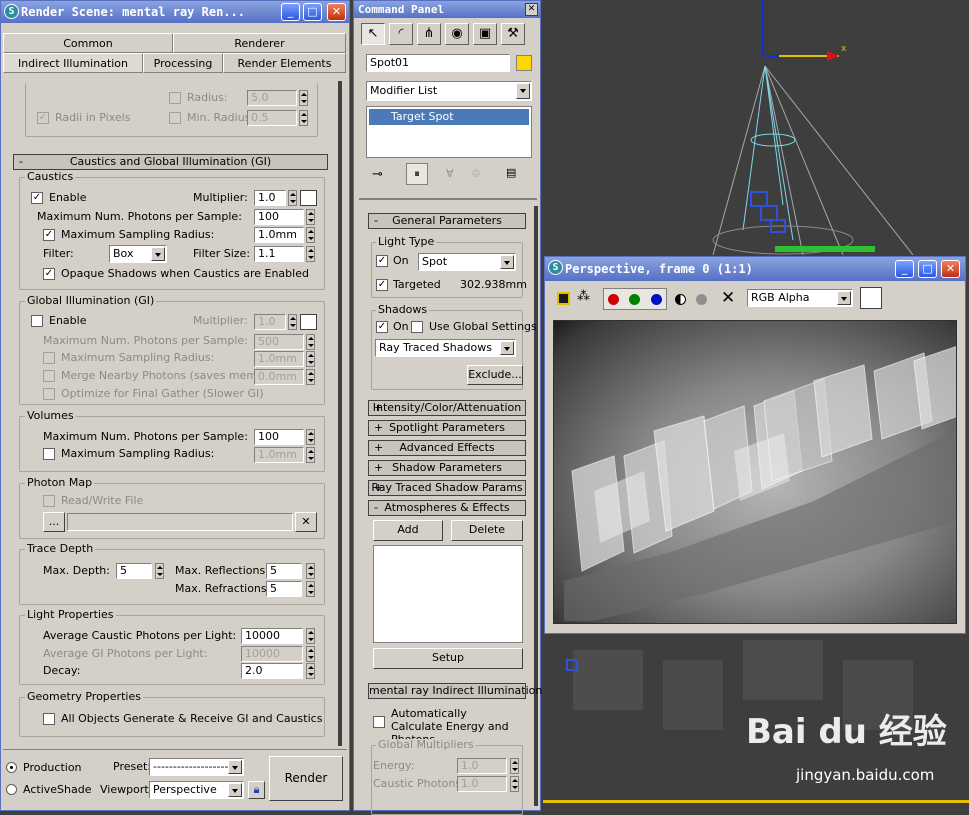  What do you see at coordinates (272, 654) in the screenshot?
I see `avg-gi-photons-field: 10000` at bounding box center [272, 654].